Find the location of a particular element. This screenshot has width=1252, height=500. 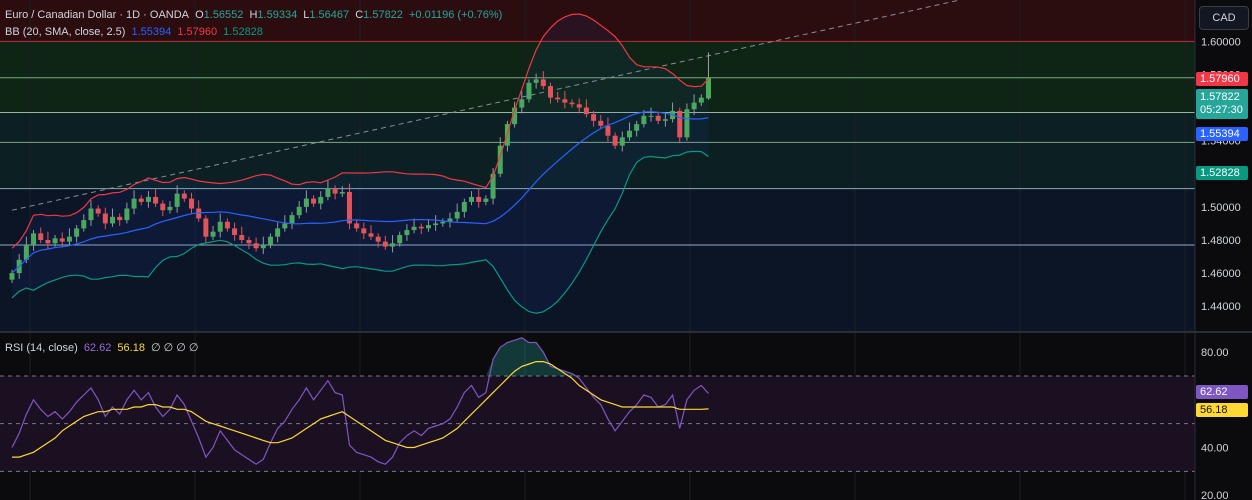

rsi-ma-value: 56.18 is located at coordinates (131, 348).